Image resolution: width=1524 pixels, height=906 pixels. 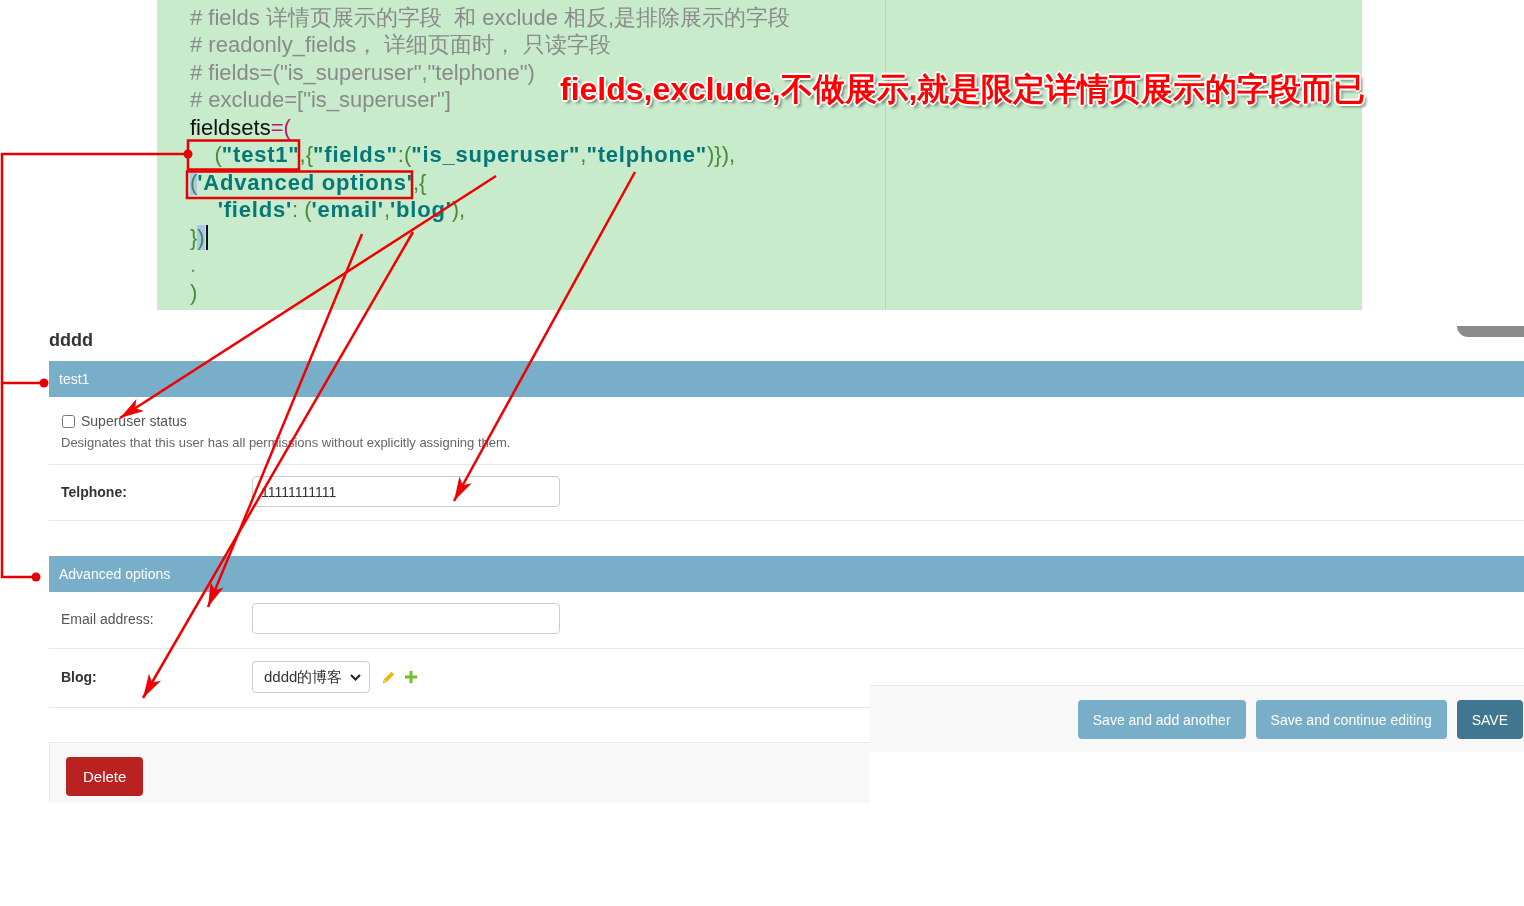 What do you see at coordinates (320, 100) in the screenshot?
I see `code-line: # exclude=["is_superuser"]` at bounding box center [320, 100].